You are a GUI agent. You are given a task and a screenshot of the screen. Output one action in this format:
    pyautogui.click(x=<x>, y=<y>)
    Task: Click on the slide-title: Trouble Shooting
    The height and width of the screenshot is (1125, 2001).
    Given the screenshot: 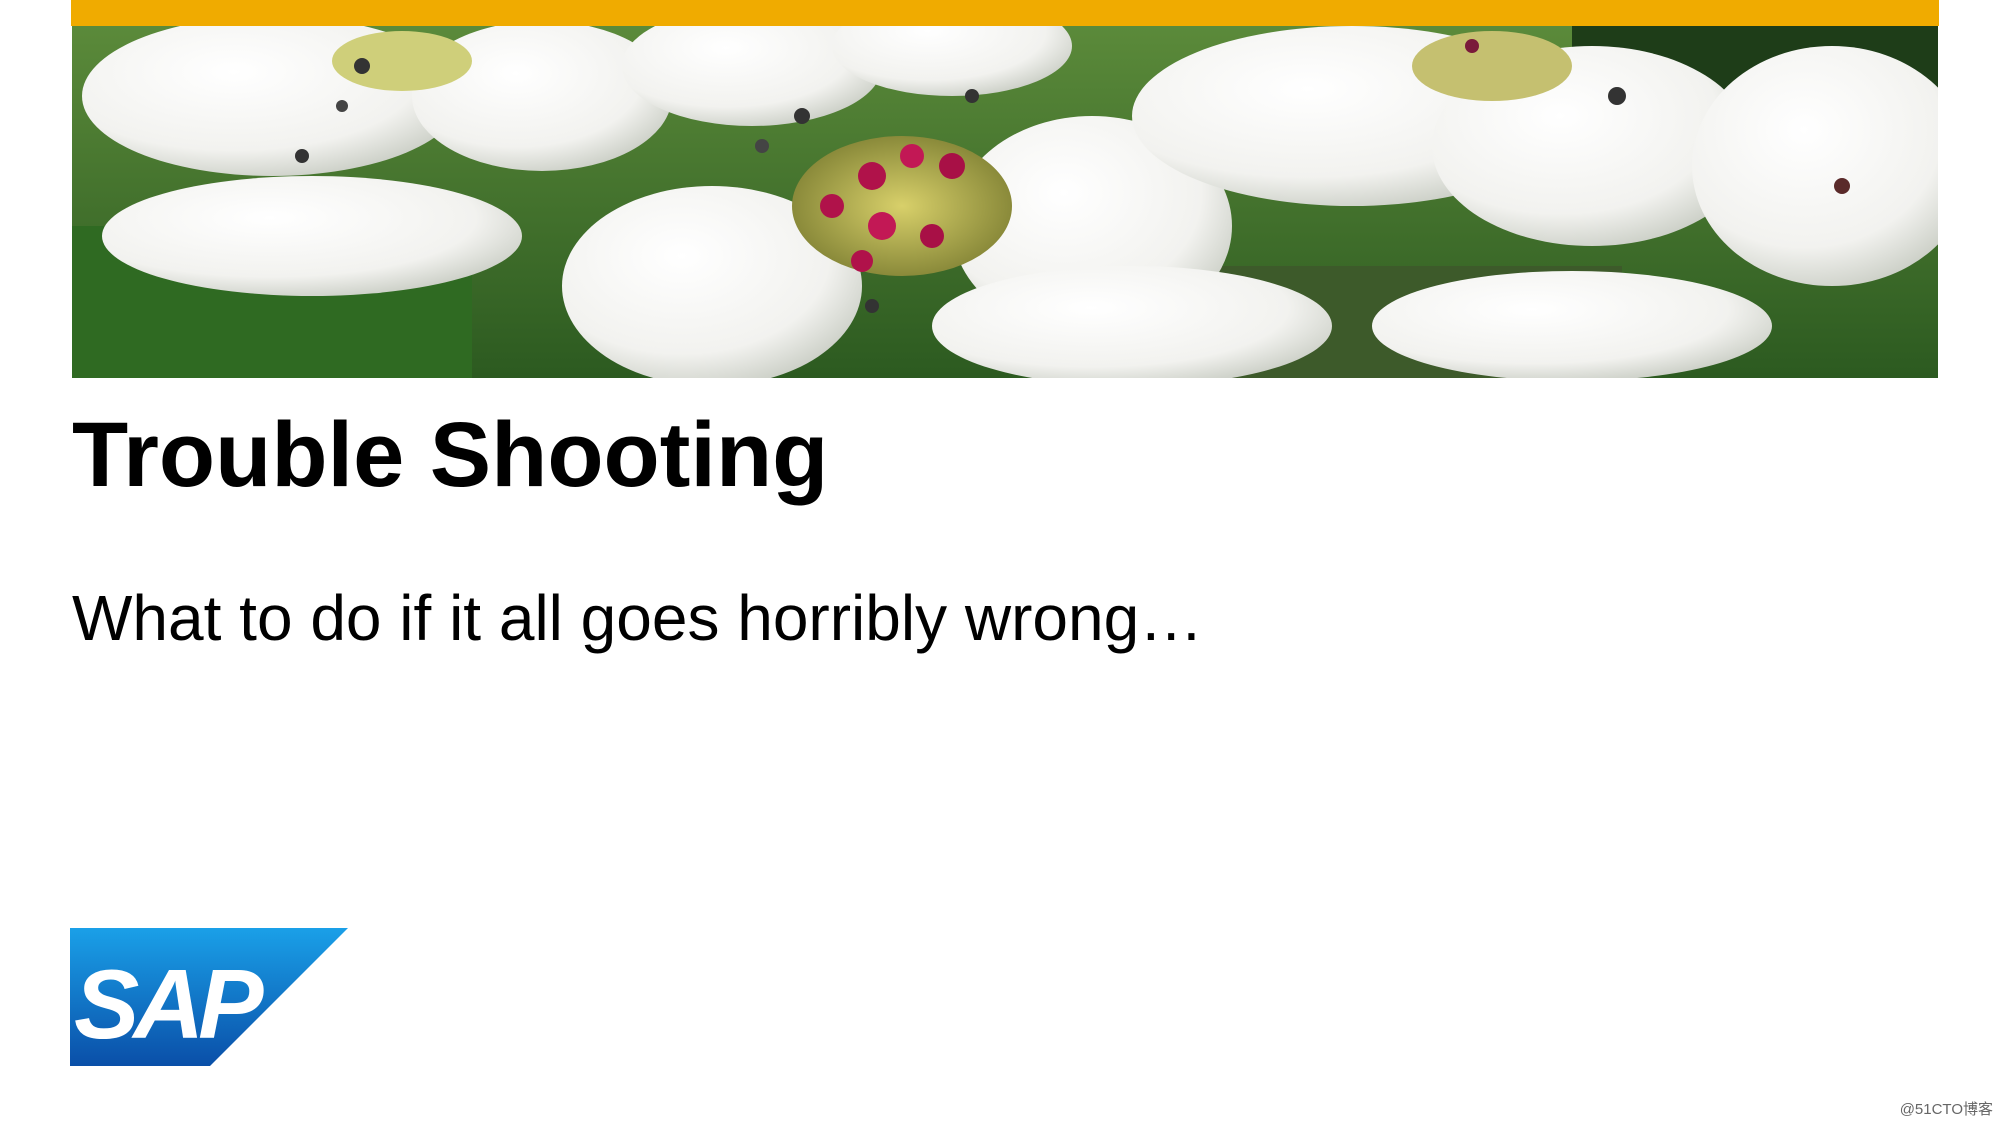 What is the action you would take?
    pyautogui.click(x=450, y=455)
    